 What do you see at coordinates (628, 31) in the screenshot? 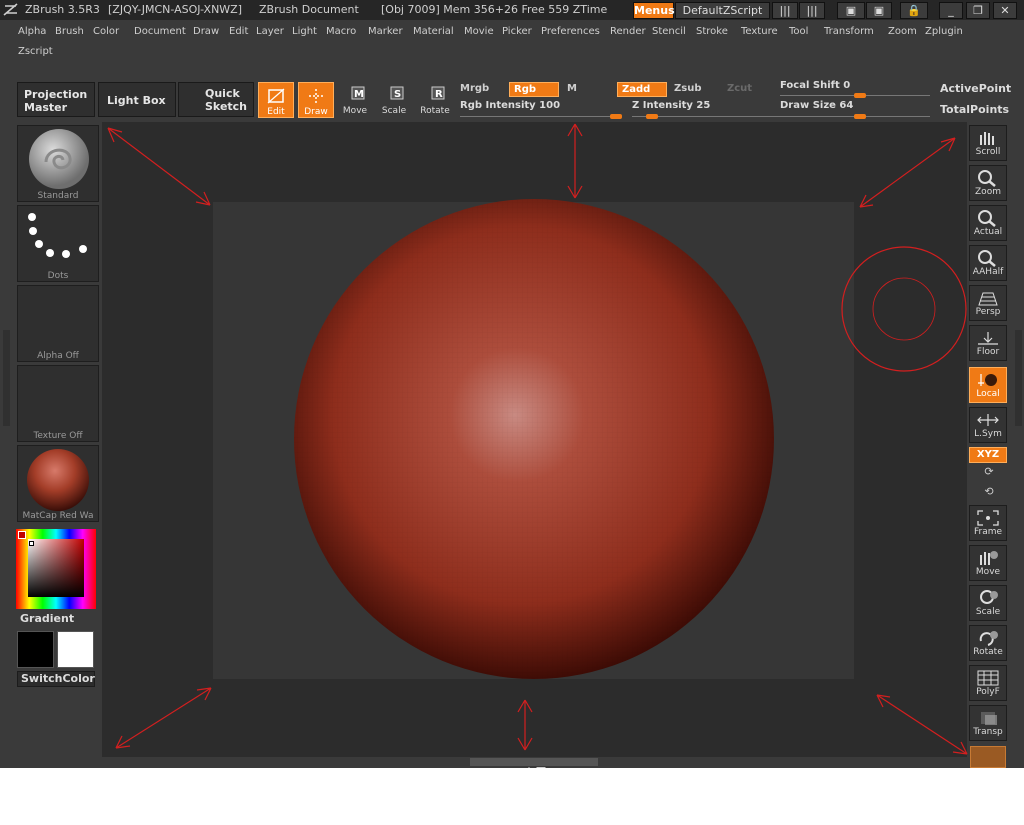
I see `menu-render: Render` at bounding box center [628, 31].